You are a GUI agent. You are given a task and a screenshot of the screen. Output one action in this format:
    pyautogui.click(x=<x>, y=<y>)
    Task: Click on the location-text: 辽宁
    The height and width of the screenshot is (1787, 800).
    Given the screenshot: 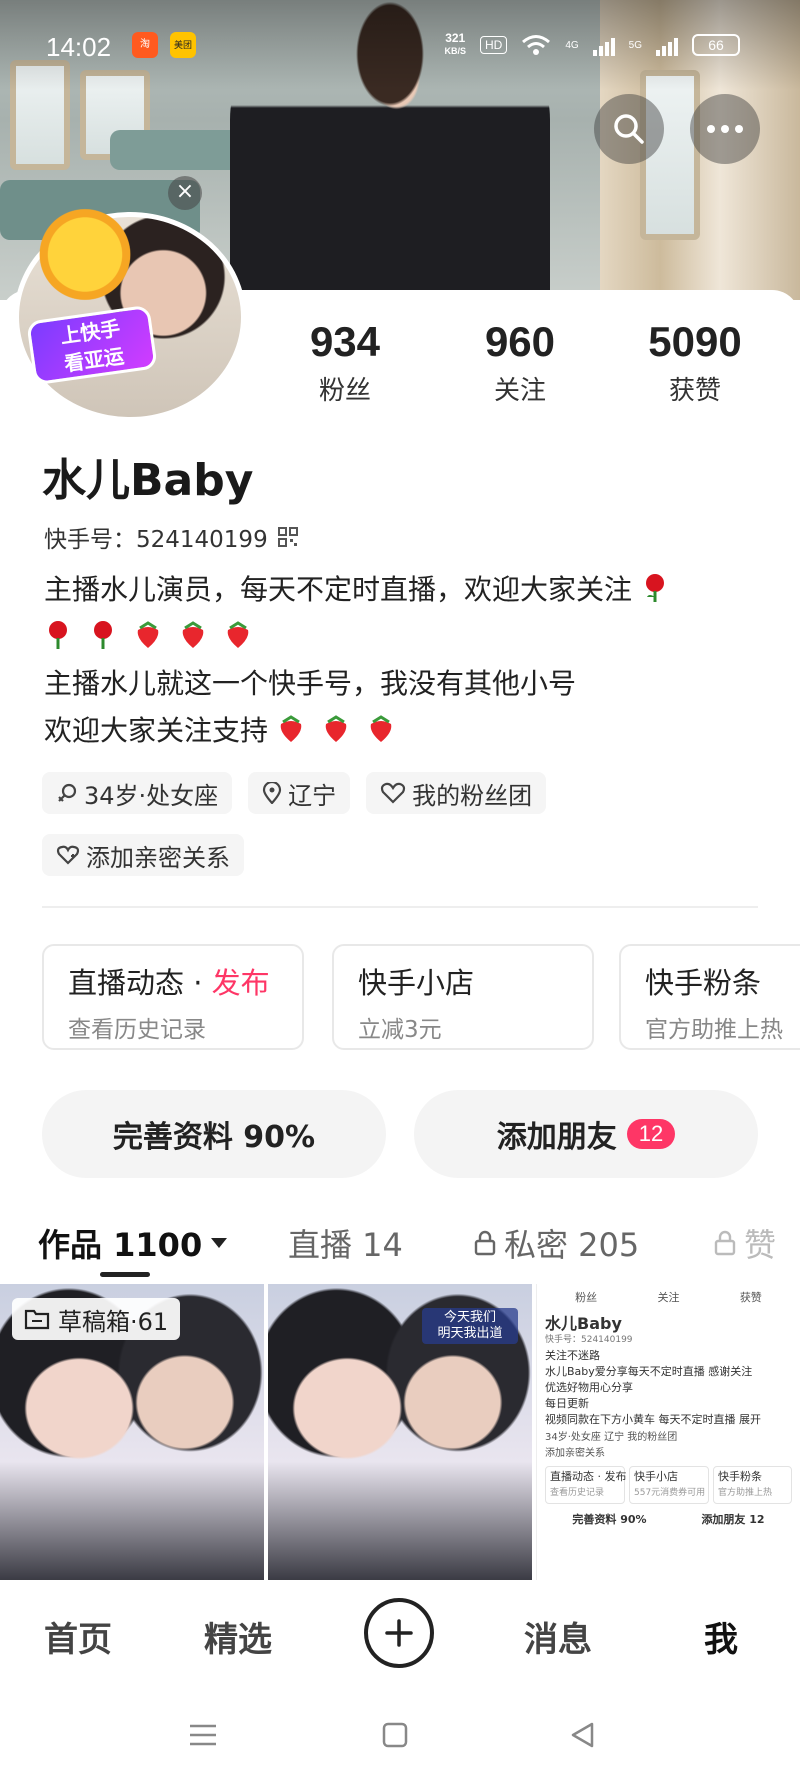 What is the action you would take?
    pyautogui.click(x=312, y=795)
    